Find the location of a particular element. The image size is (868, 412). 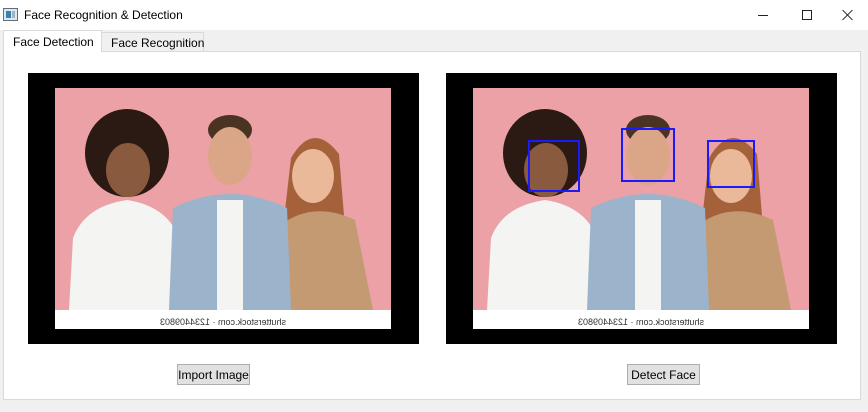

close-button is located at coordinates (848, 15).